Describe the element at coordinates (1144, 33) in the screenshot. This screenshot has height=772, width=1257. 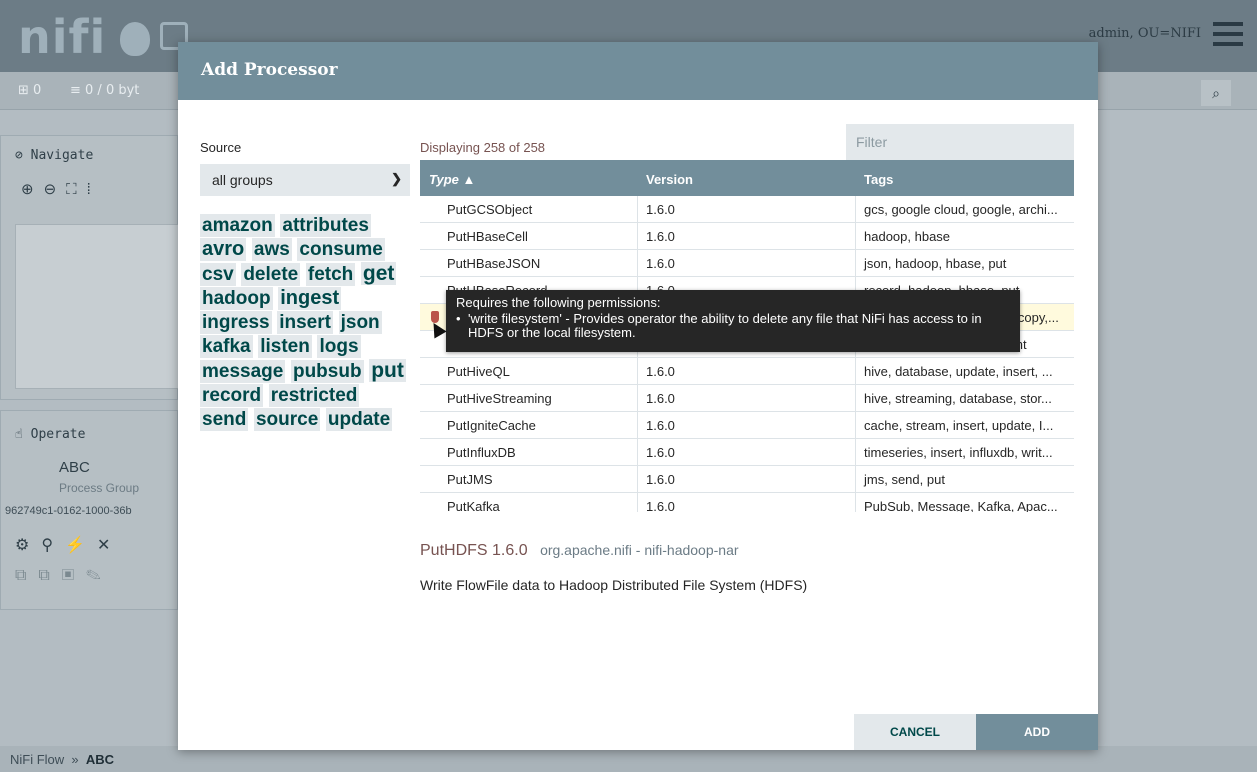
I see `current-user: admin, OU=NIFI` at that location.